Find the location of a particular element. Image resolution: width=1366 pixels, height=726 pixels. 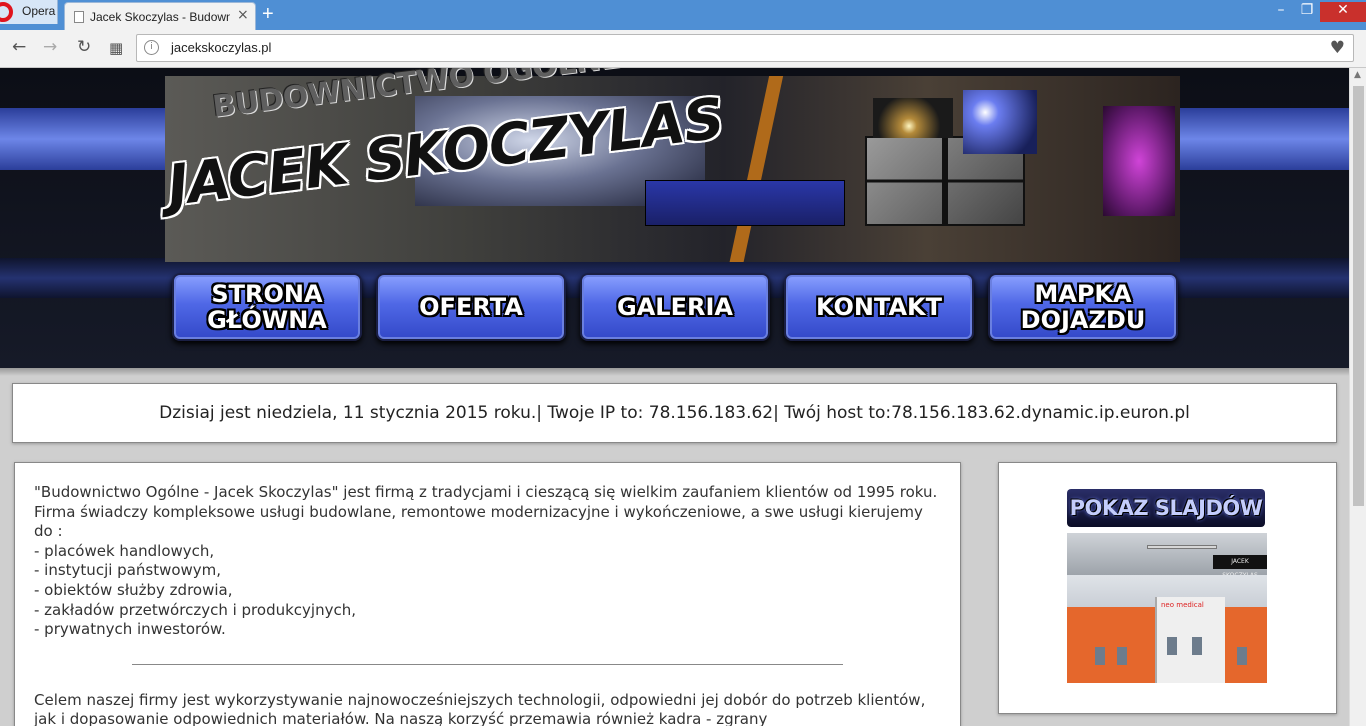

banner-light-photo is located at coordinates (913, 118).